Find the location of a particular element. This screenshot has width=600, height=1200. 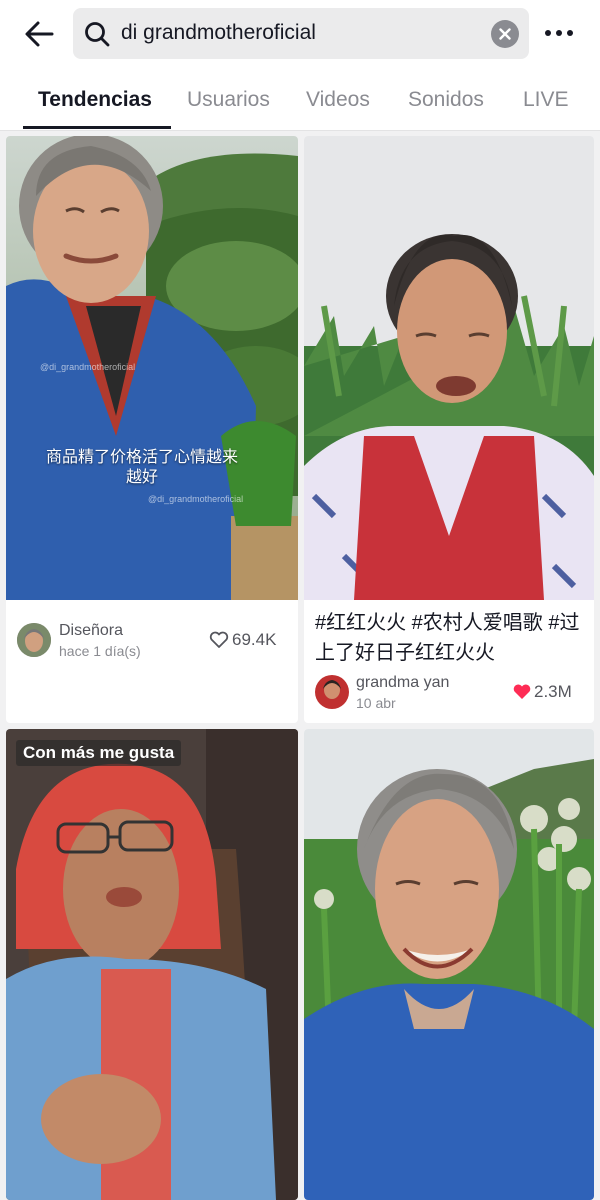

video-overlay-caption: 商品精了价格活了心情越来越好 is located at coordinates (141, 467).